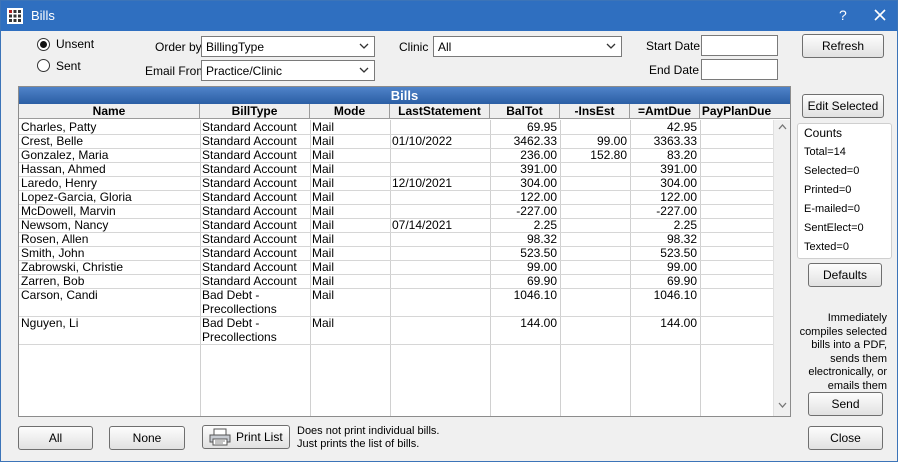 This screenshot has width=898, height=462. I want to click on count-sentelect: SentElect=0, so click(834, 228).